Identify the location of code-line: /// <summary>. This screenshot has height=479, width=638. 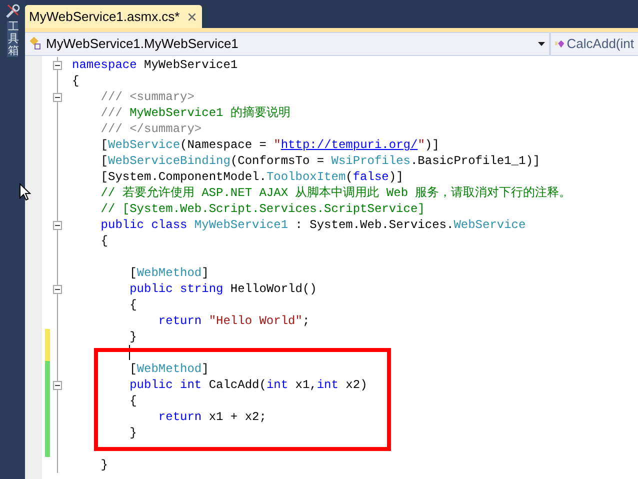
(147, 97).